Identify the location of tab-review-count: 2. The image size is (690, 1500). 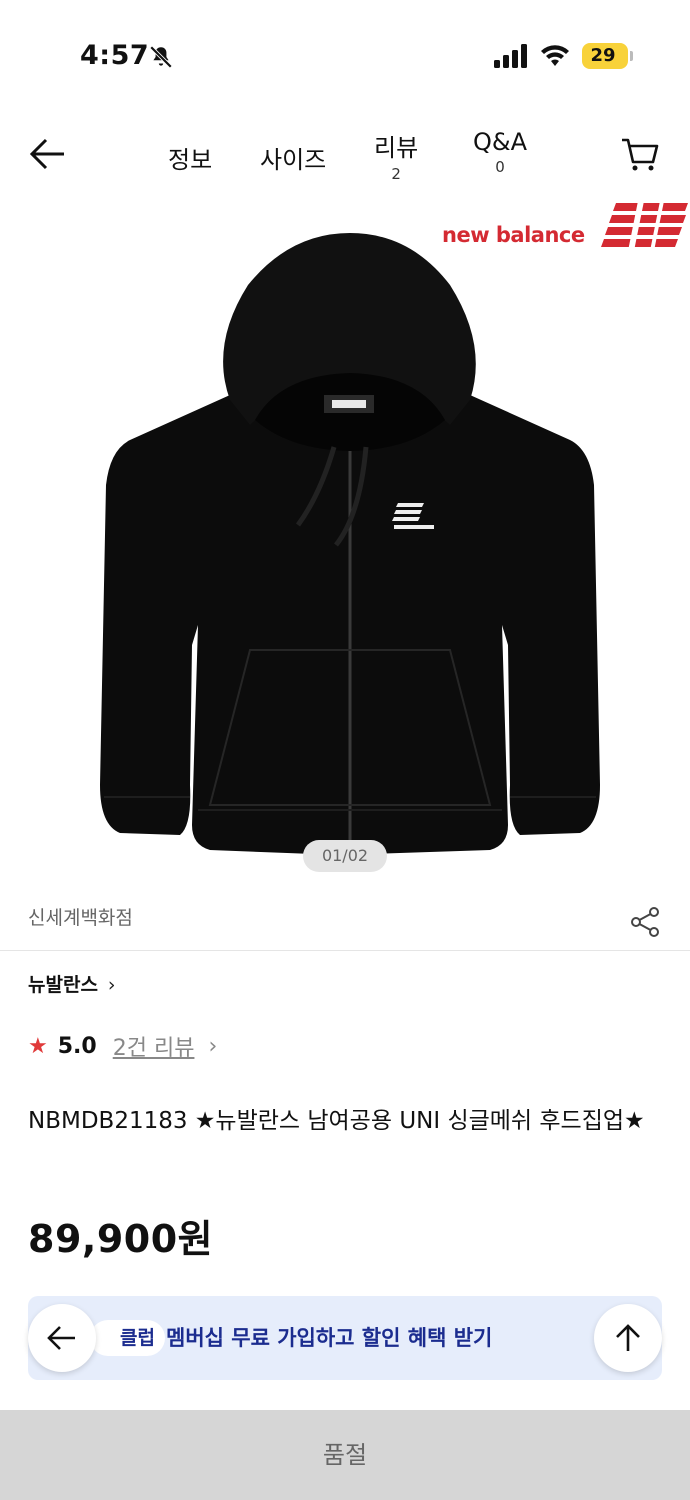
(396, 174).